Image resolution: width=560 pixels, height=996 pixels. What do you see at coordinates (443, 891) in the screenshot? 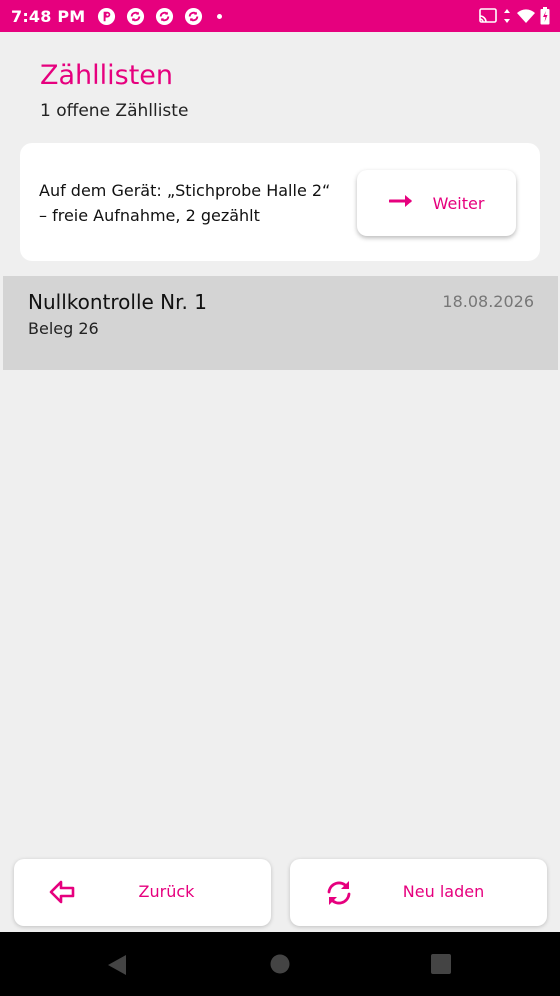
I see `reload-button-label: Neu laden` at bounding box center [443, 891].